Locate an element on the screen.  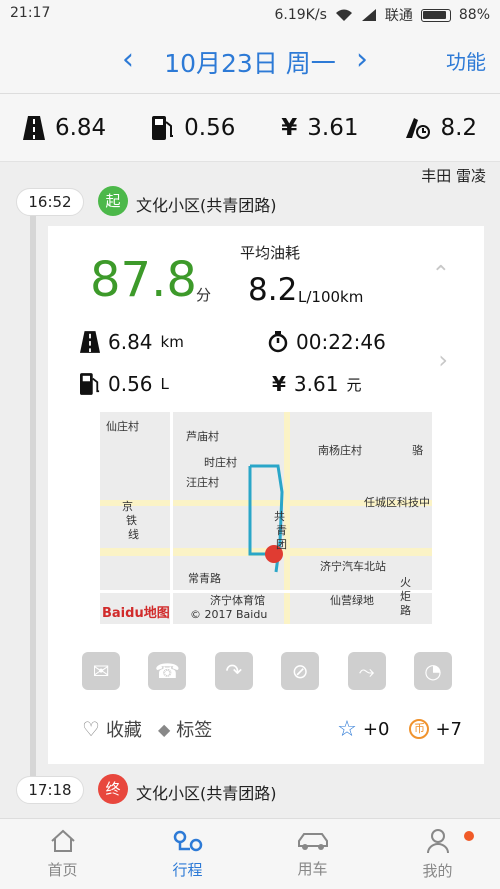
start-badge: 起 is located at coordinates (113, 201).